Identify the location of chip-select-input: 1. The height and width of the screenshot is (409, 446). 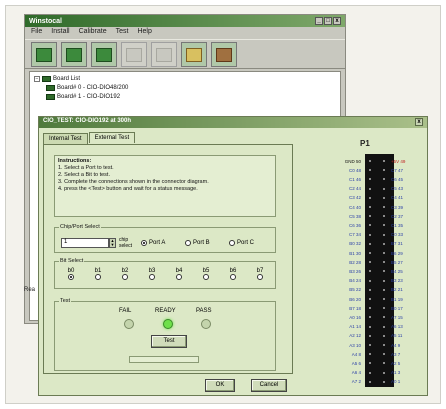
(85, 243).